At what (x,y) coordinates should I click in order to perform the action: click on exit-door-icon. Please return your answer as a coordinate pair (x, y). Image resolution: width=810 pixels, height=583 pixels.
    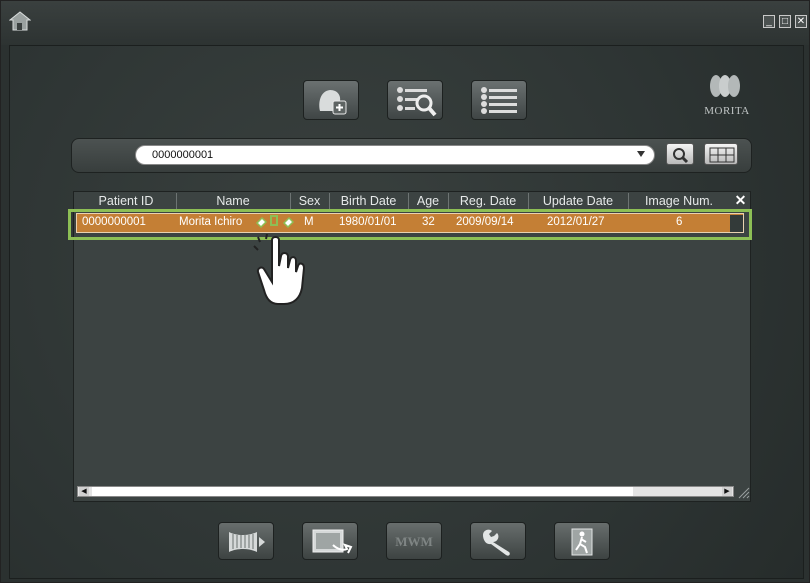
    Looking at the image, I should click on (582, 542).